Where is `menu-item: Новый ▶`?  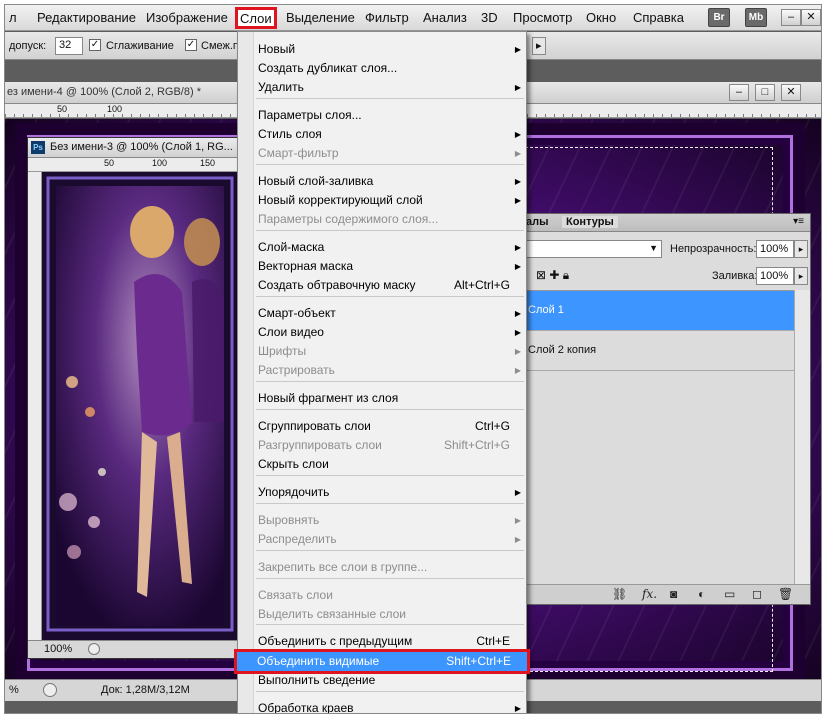
menu-item: Новый ▶ is located at coordinates (382, 49).